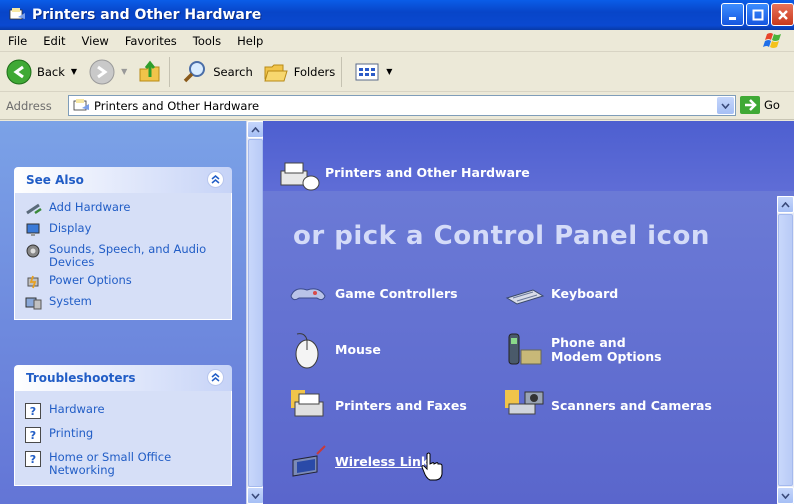  Describe the element at coordinates (377, 406) in the screenshot. I see `cp-printers-faxes: Printers and Faxes` at that location.